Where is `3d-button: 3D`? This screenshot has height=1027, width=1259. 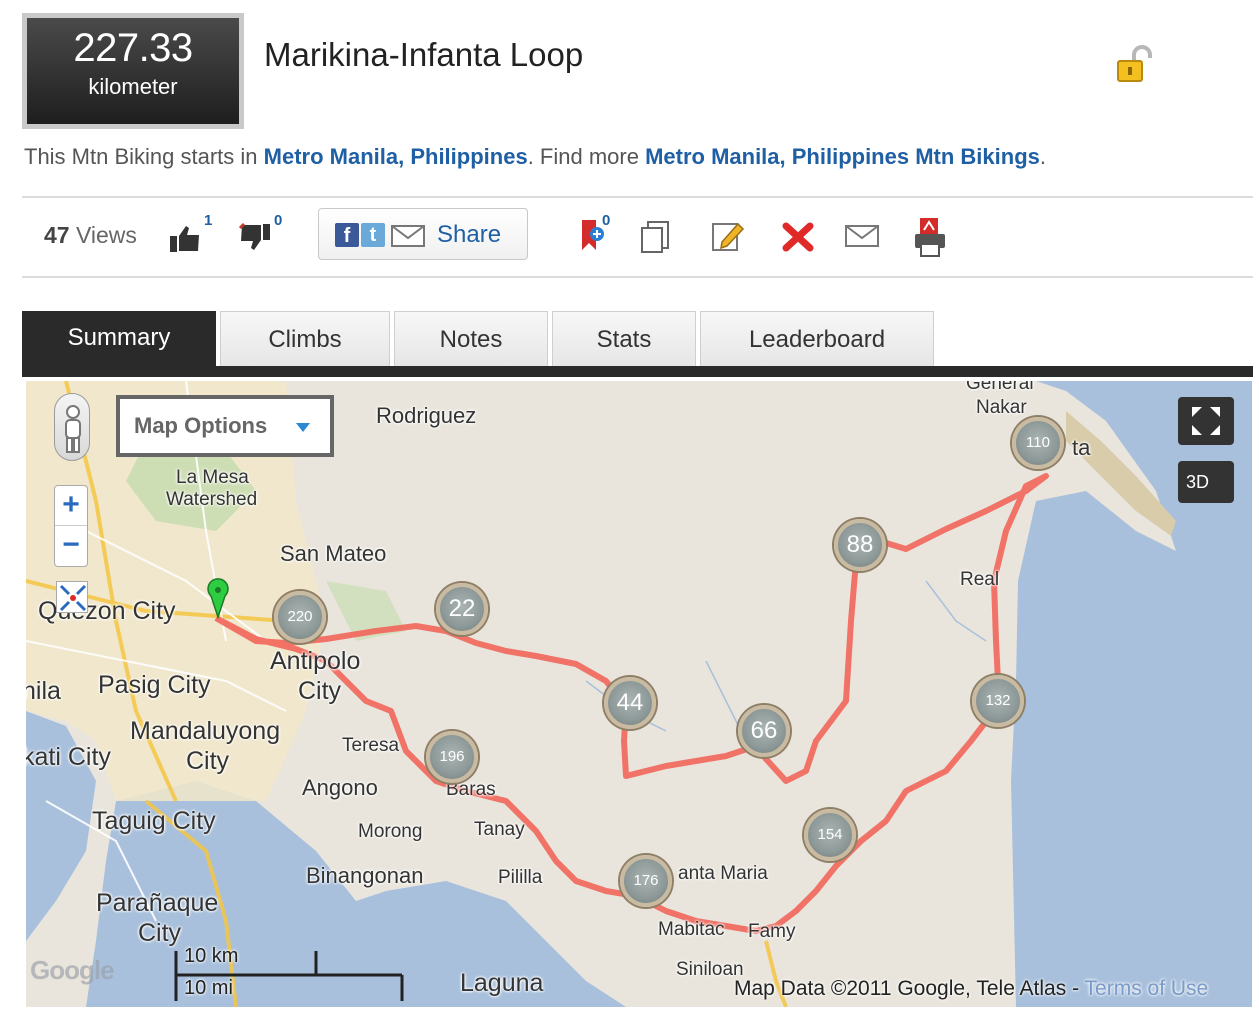
3d-button: 3D is located at coordinates (1206, 482).